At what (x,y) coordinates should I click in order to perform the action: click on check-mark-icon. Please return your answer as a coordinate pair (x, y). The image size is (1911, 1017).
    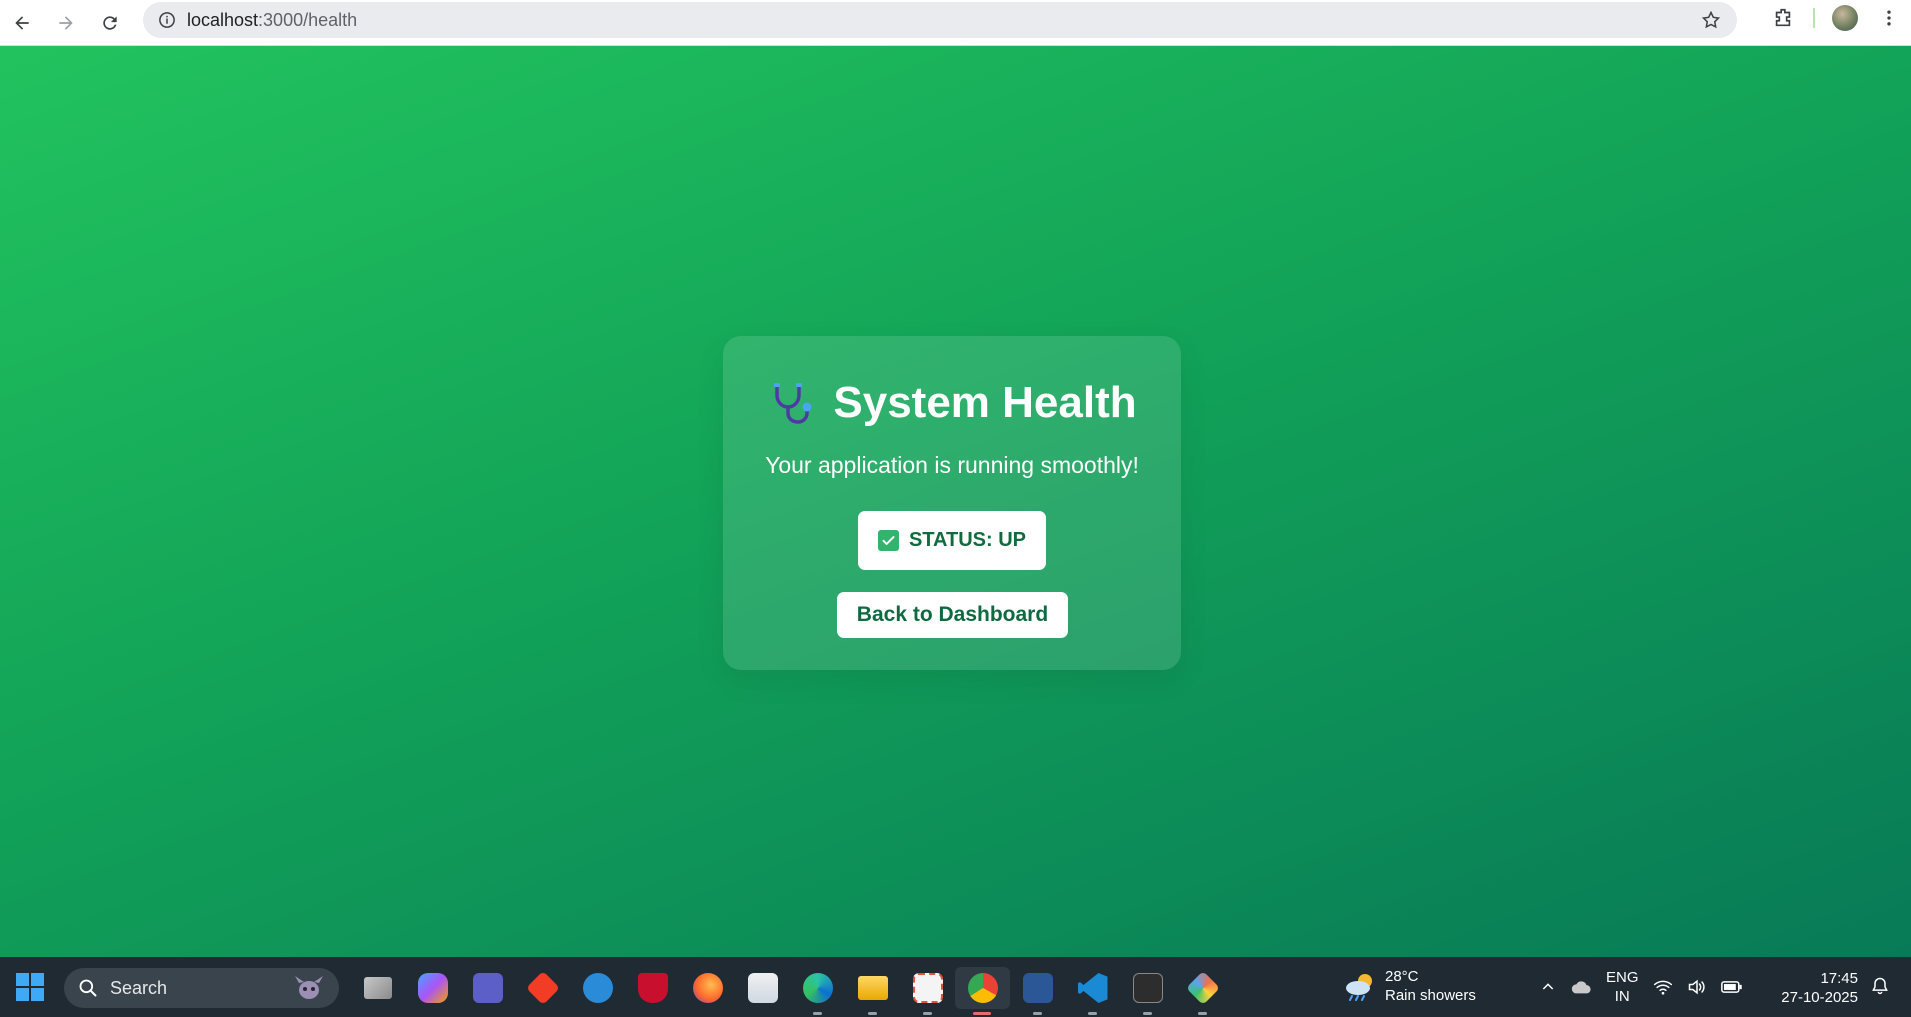
    Looking at the image, I should click on (888, 540).